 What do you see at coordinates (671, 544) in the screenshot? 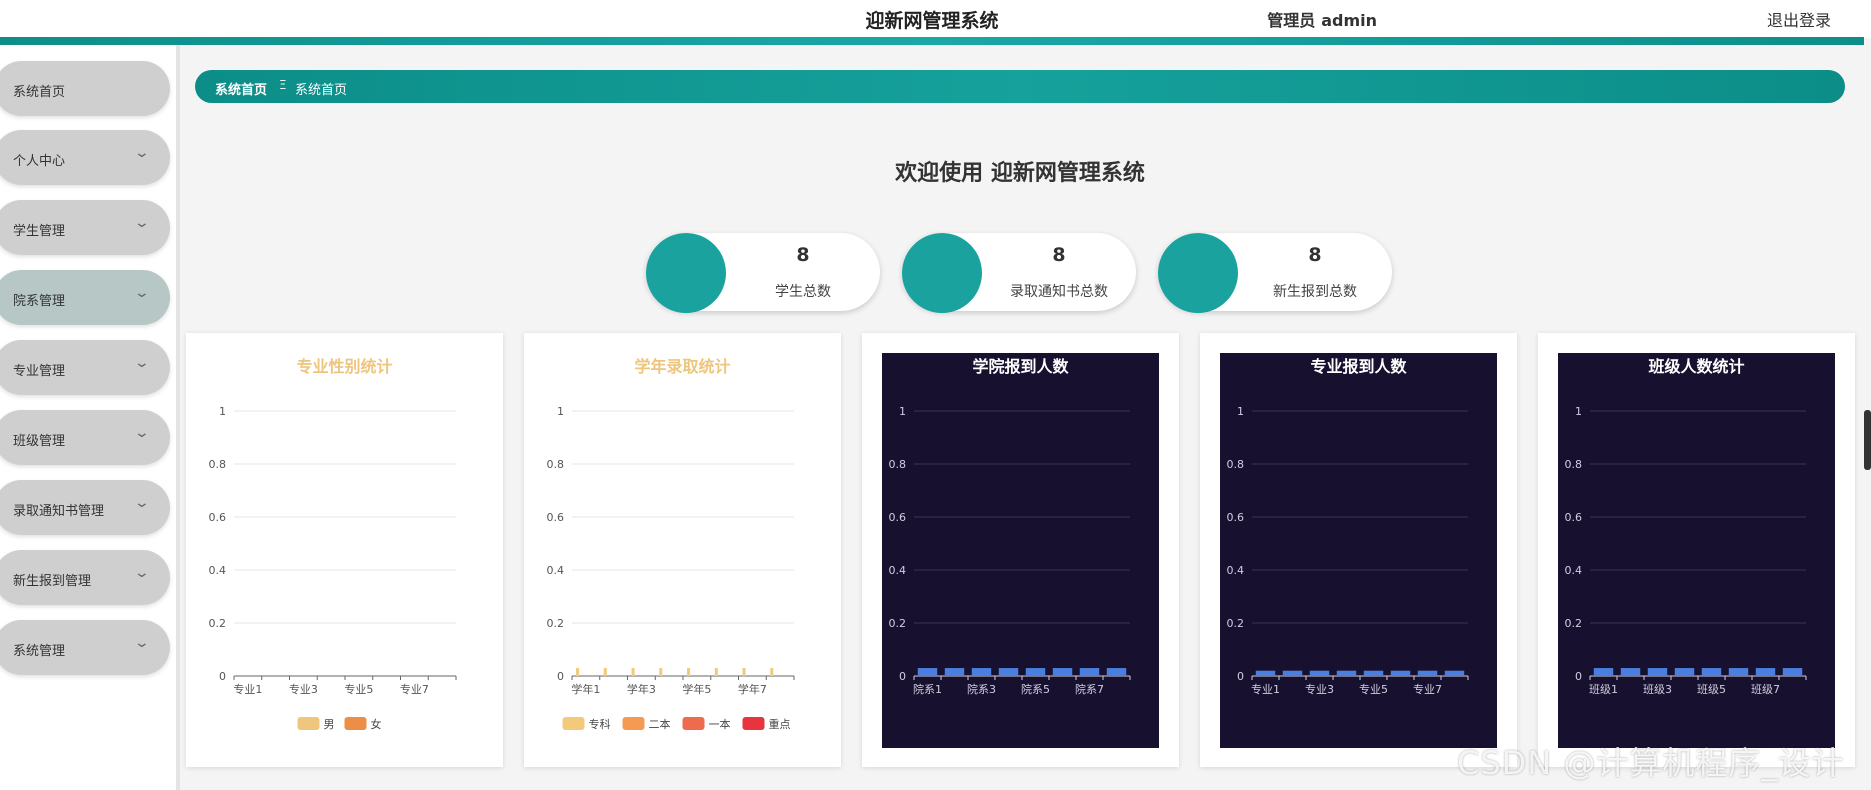
I see `chart-year-admission: 学年录取统计 0 0.2 0.4 0.6 0.8 1 学年1 学年3 学年5 学年7 专科 二本 一本 重点` at bounding box center [671, 544].